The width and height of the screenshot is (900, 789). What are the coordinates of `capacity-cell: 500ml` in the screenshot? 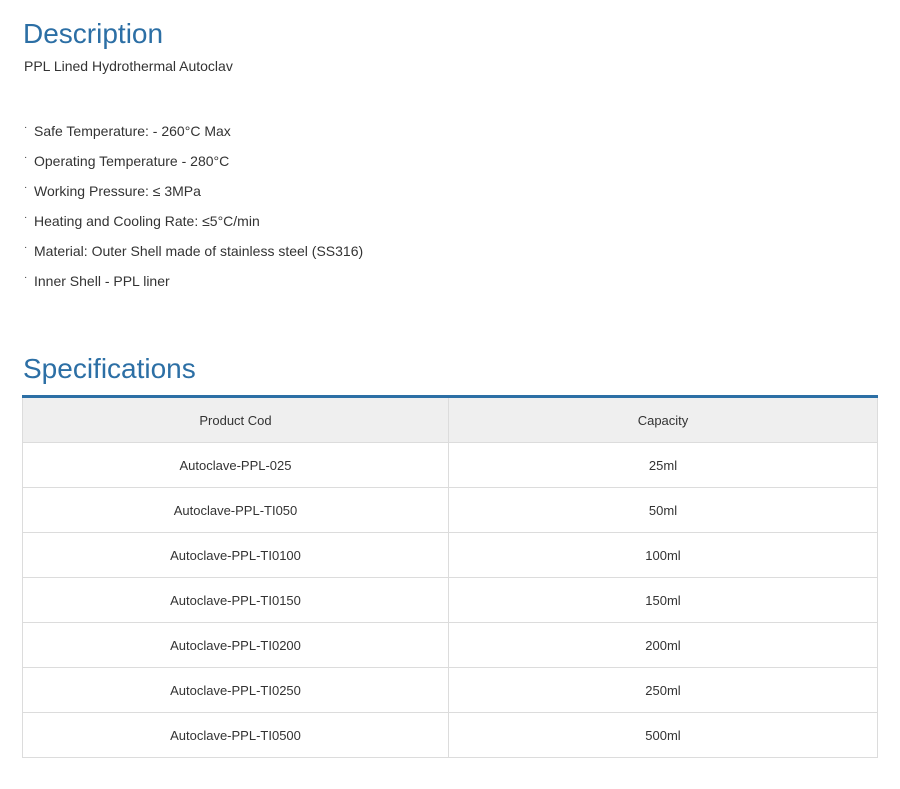 It's located at (663, 735).